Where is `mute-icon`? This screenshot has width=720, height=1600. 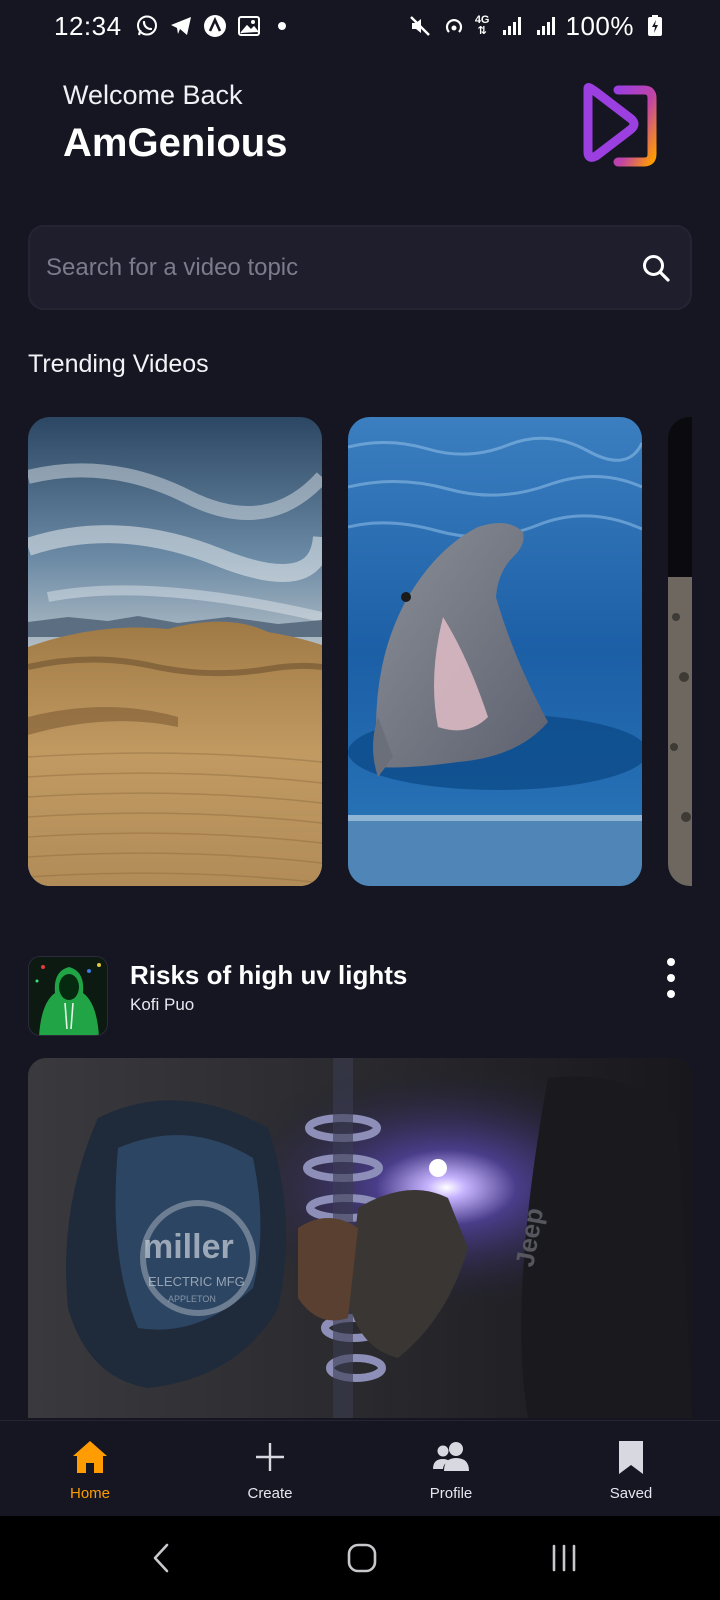
mute-icon is located at coordinates (420, 26).